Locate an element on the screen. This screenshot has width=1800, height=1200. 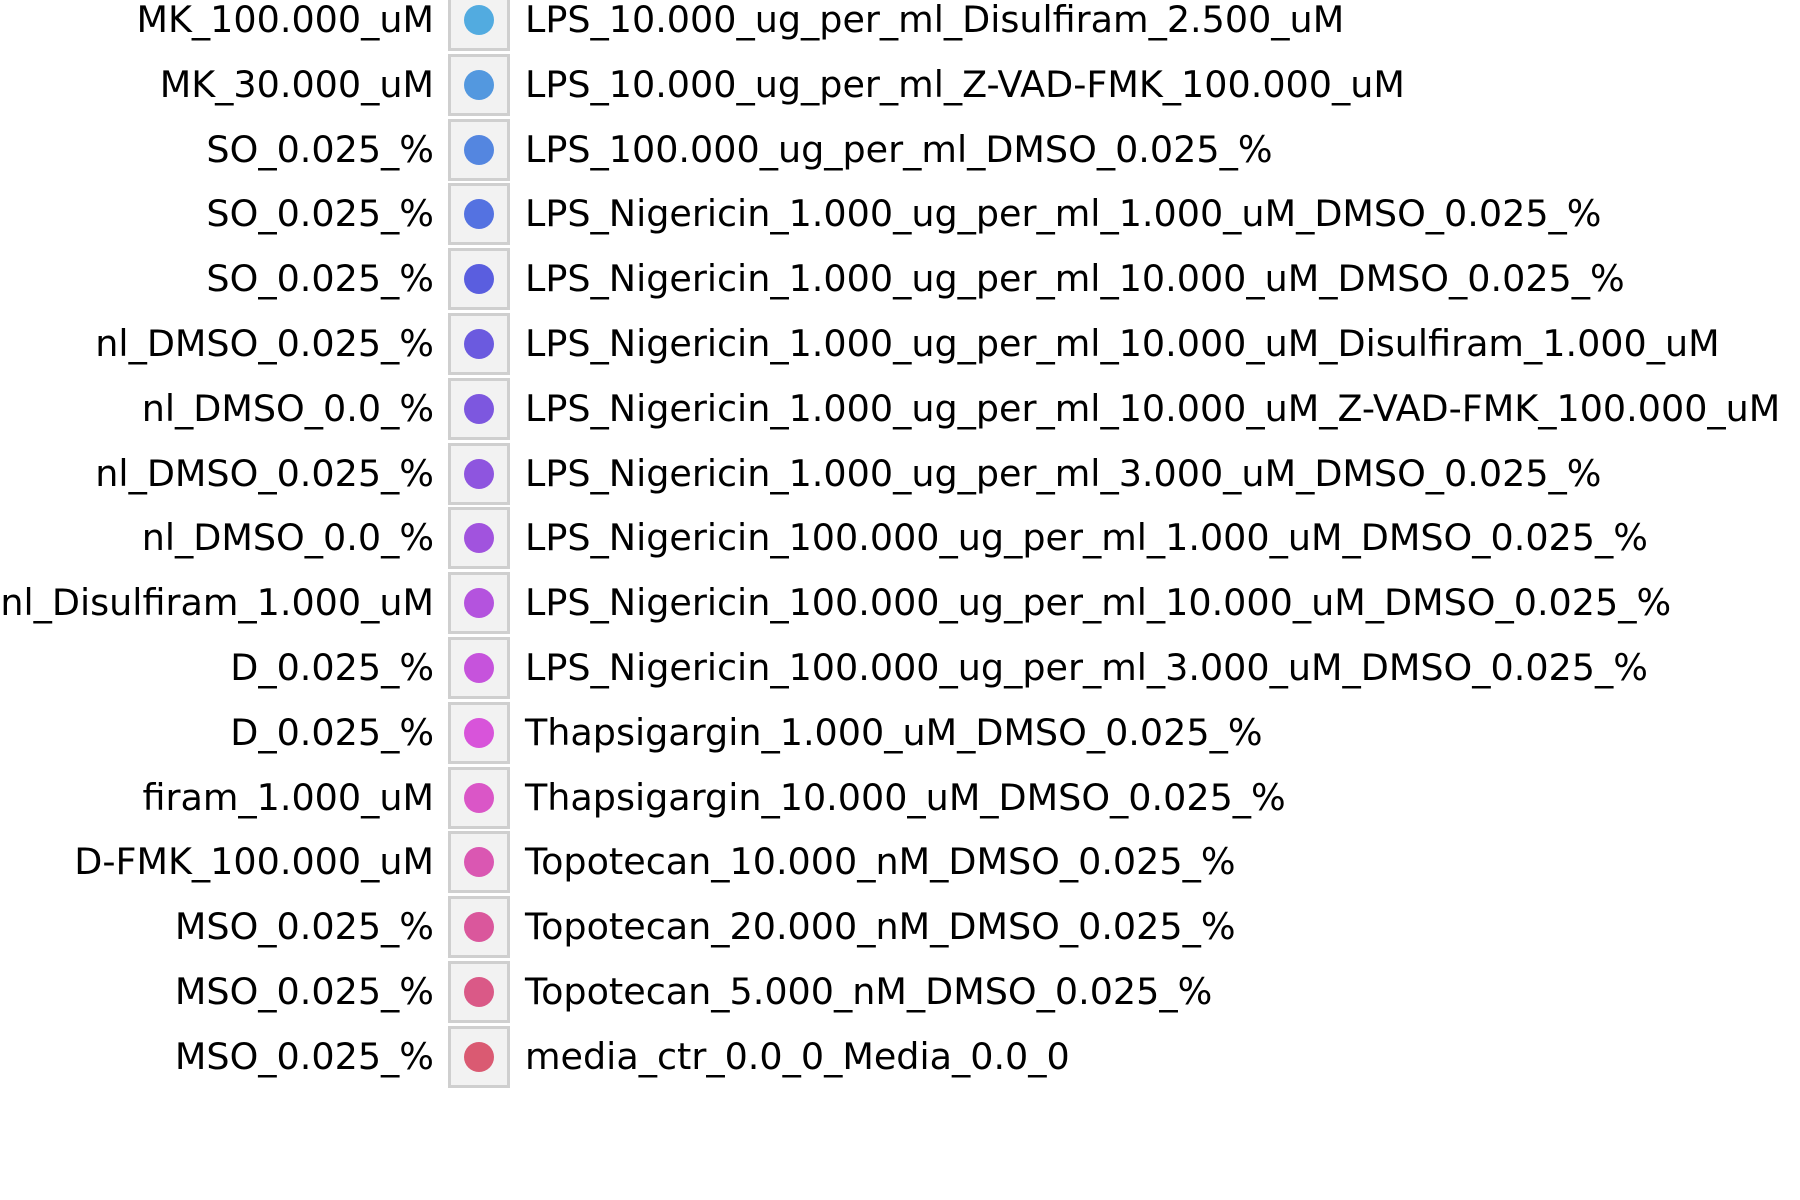
legend-entry: Thapsigargin_1.000_uM_DMSO_0.025_% is located at coordinates (855, 733).